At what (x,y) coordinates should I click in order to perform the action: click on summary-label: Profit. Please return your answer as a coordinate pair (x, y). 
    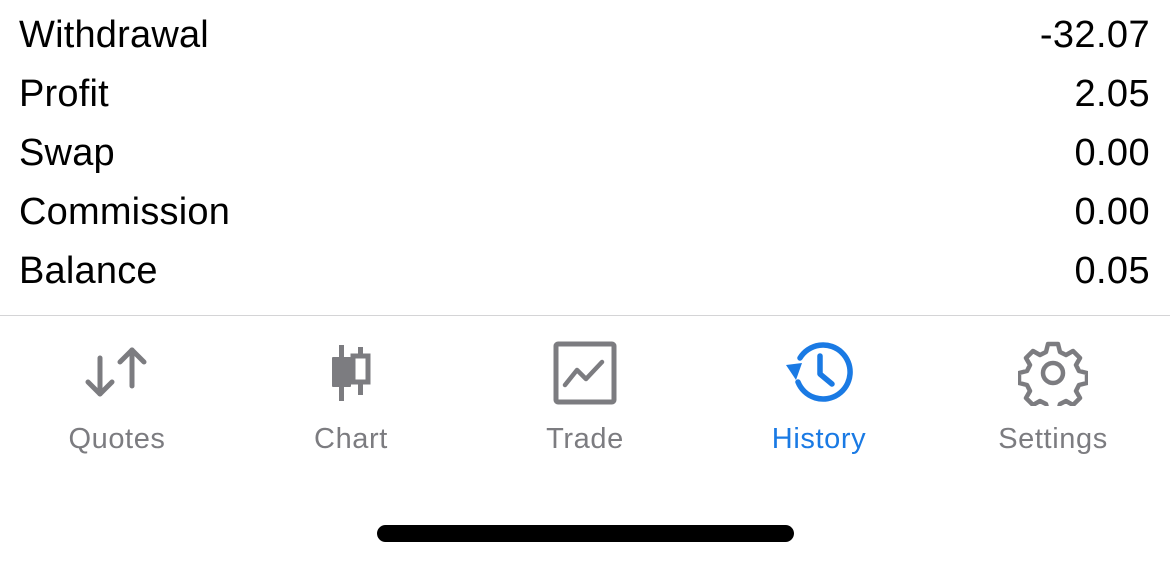
    Looking at the image, I should click on (64, 94).